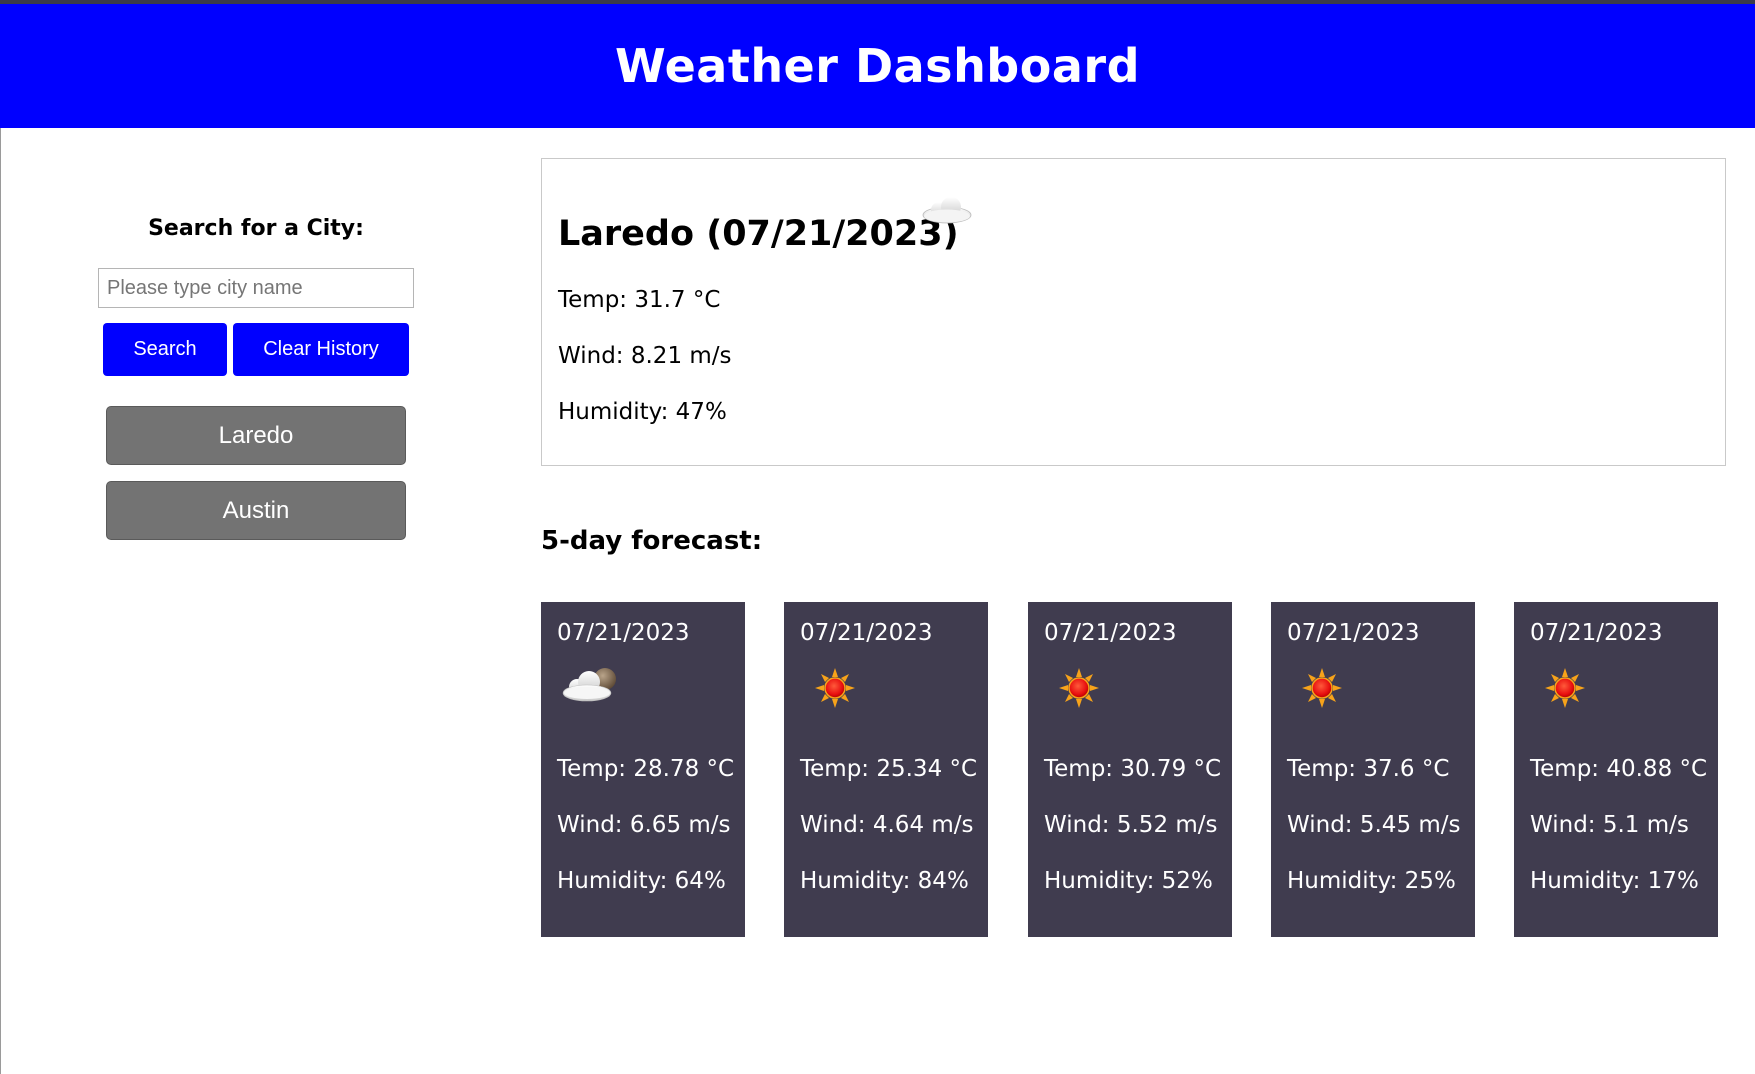  Describe the element at coordinates (256, 288) in the screenshot. I see `city-search-input` at that location.